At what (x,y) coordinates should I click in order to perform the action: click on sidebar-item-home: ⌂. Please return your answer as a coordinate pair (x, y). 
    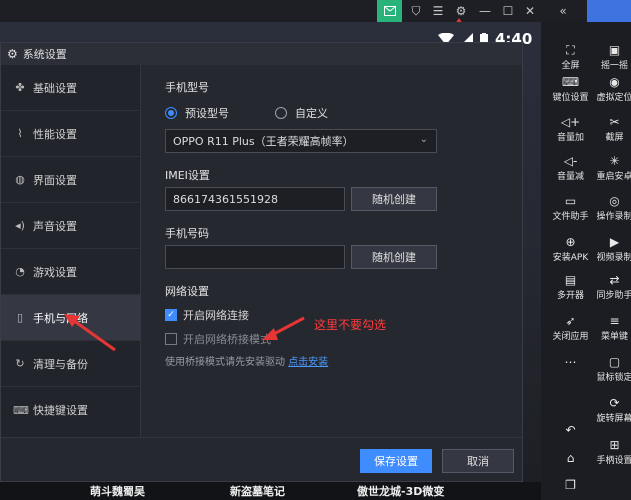
    Looking at the image, I should click on (570, 458).